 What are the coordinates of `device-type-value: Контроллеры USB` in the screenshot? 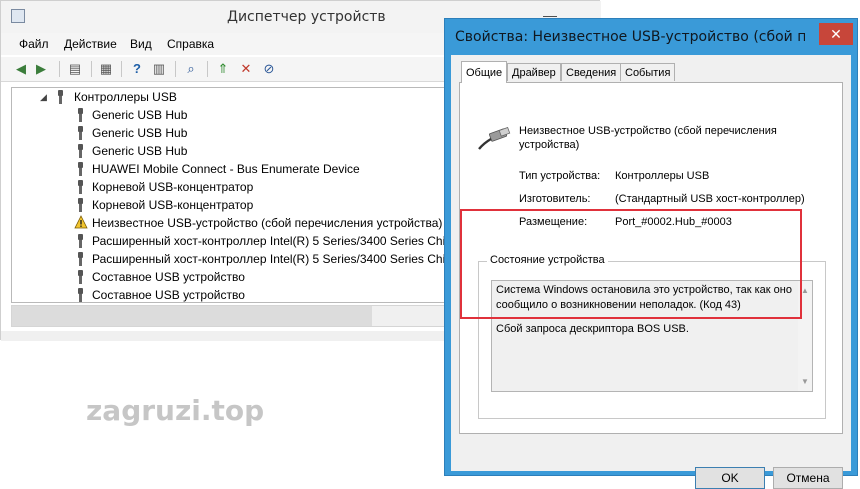 It's located at (662, 176).